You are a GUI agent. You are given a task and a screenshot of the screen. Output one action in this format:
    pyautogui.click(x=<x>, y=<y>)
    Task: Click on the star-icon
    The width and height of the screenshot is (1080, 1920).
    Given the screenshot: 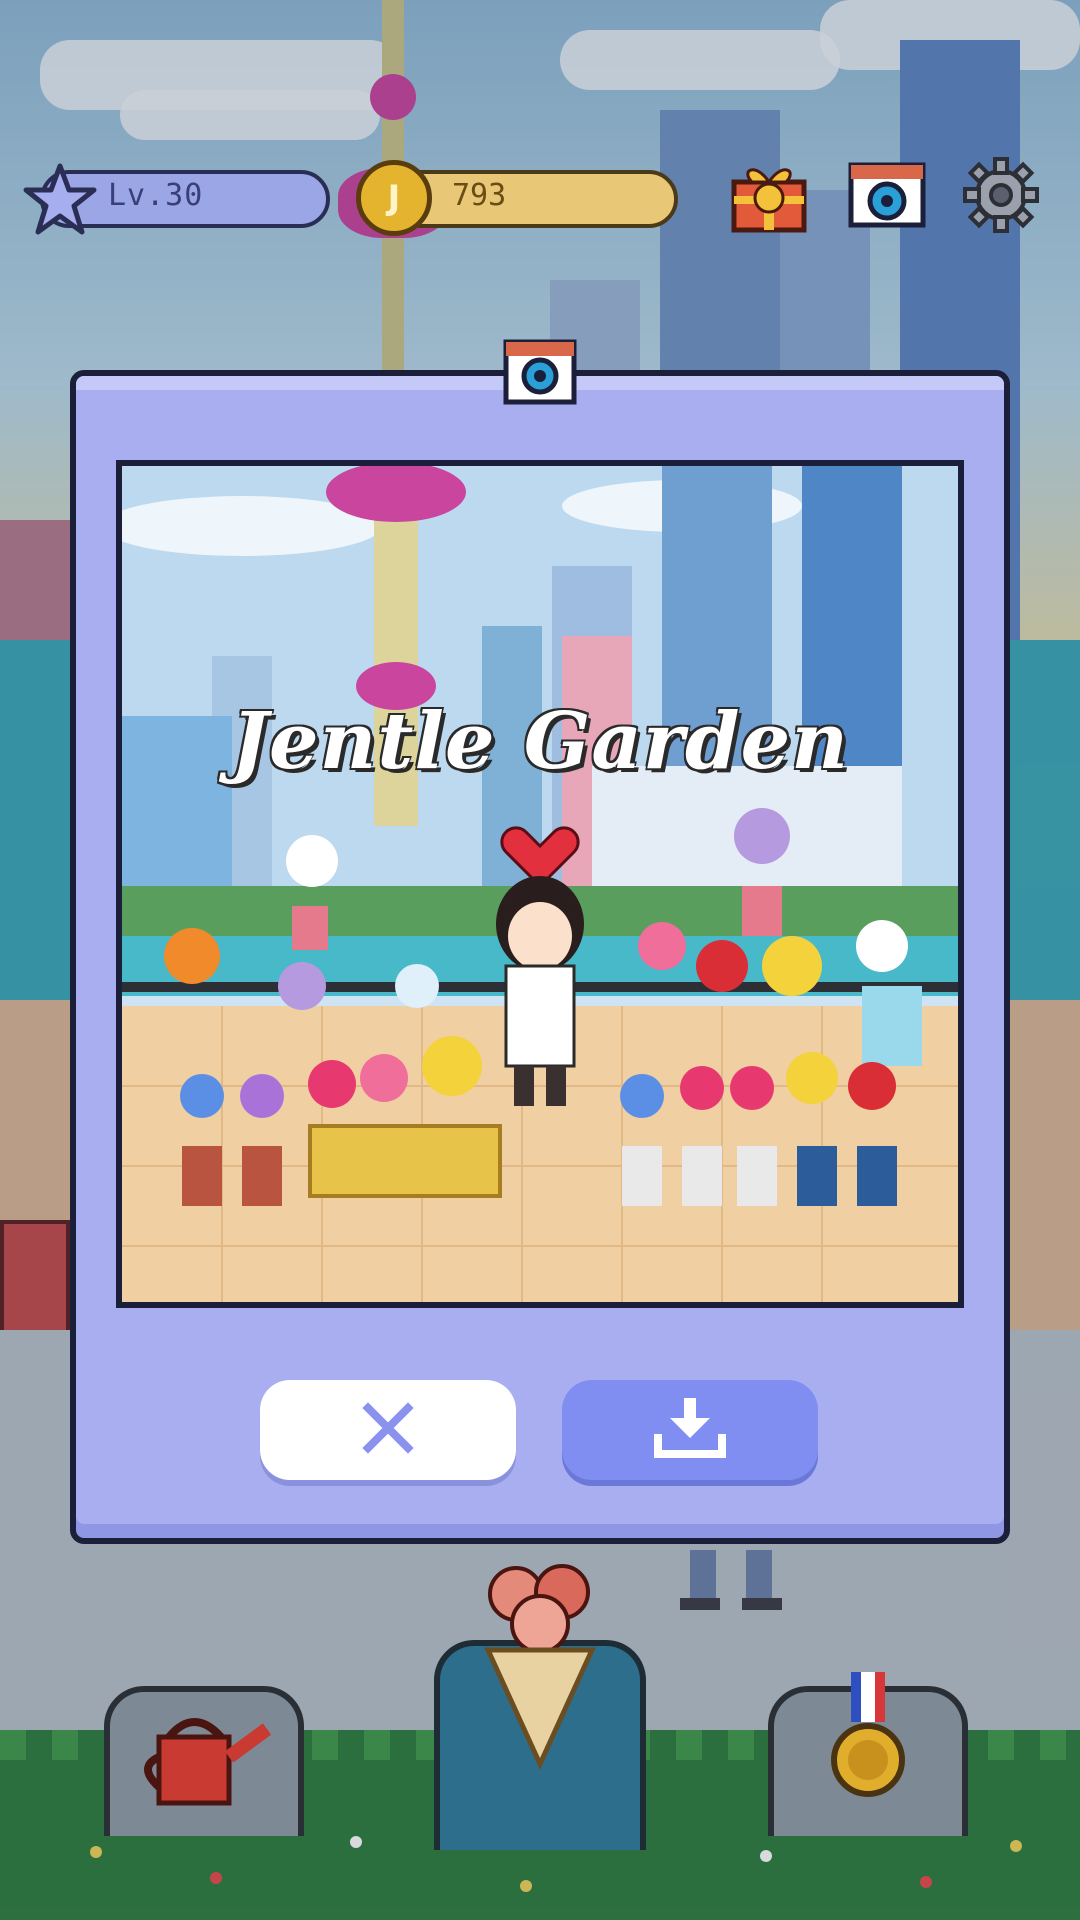 What is the action you would take?
    pyautogui.click(x=60, y=200)
    